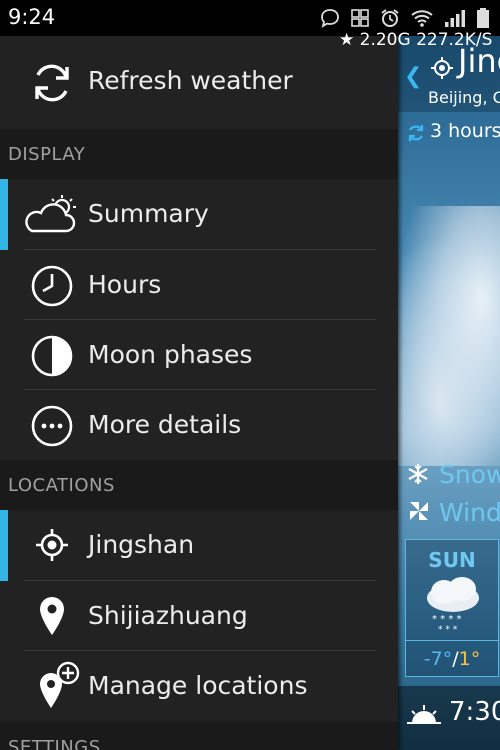 This screenshot has height=750, width=500. I want to click on forecast-divider, so click(452, 640).